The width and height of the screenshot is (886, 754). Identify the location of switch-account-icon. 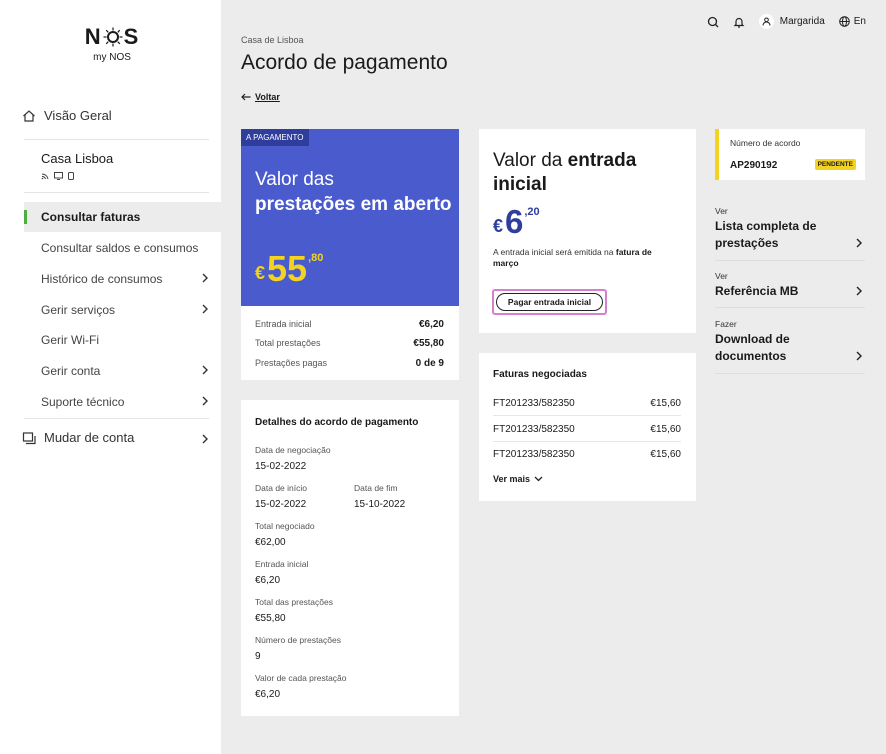
(29, 437).